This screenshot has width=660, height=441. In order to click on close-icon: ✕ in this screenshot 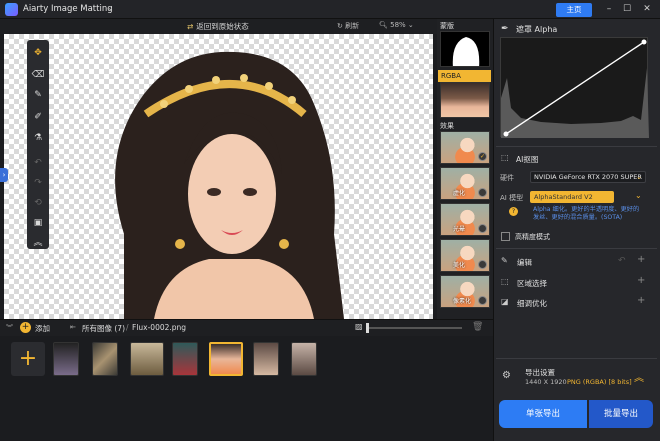, I will do `click(647, 9)`.